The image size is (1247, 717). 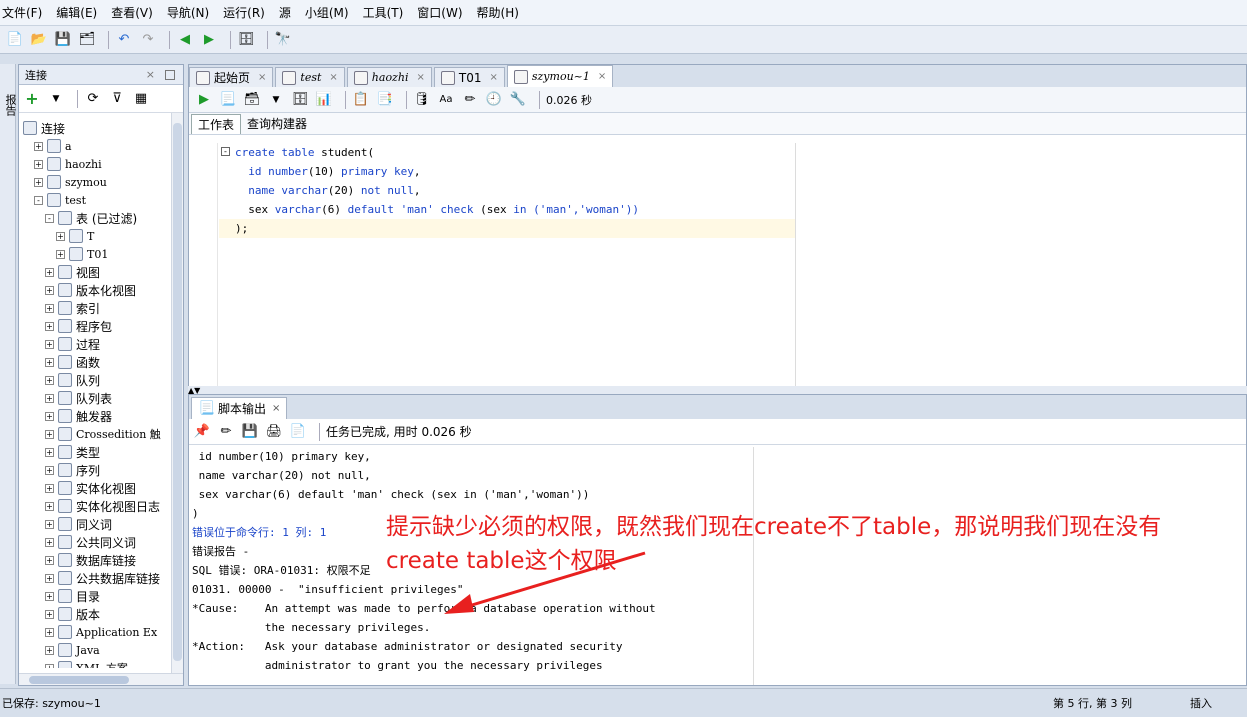 What do you see at coordinates (117, 99) in the screenshot?
I see `filter-icon: ⊽` at bounding box center [117, 99].